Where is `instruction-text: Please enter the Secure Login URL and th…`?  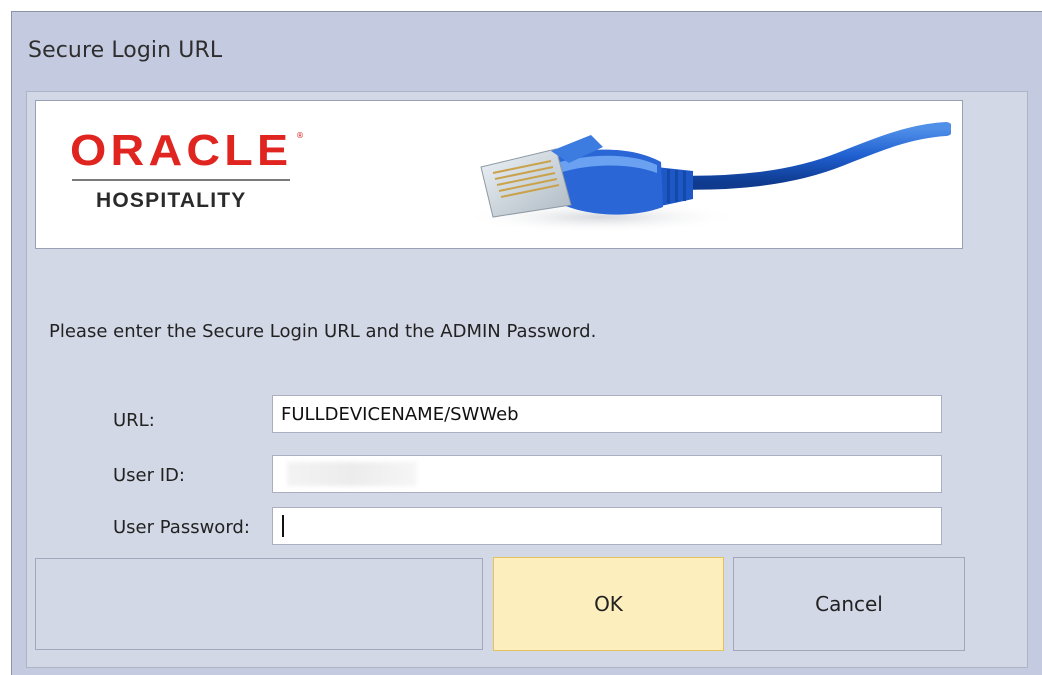
instruction-text: Please enter the Secure Login URL and th… is located at coordinates (323, 331).